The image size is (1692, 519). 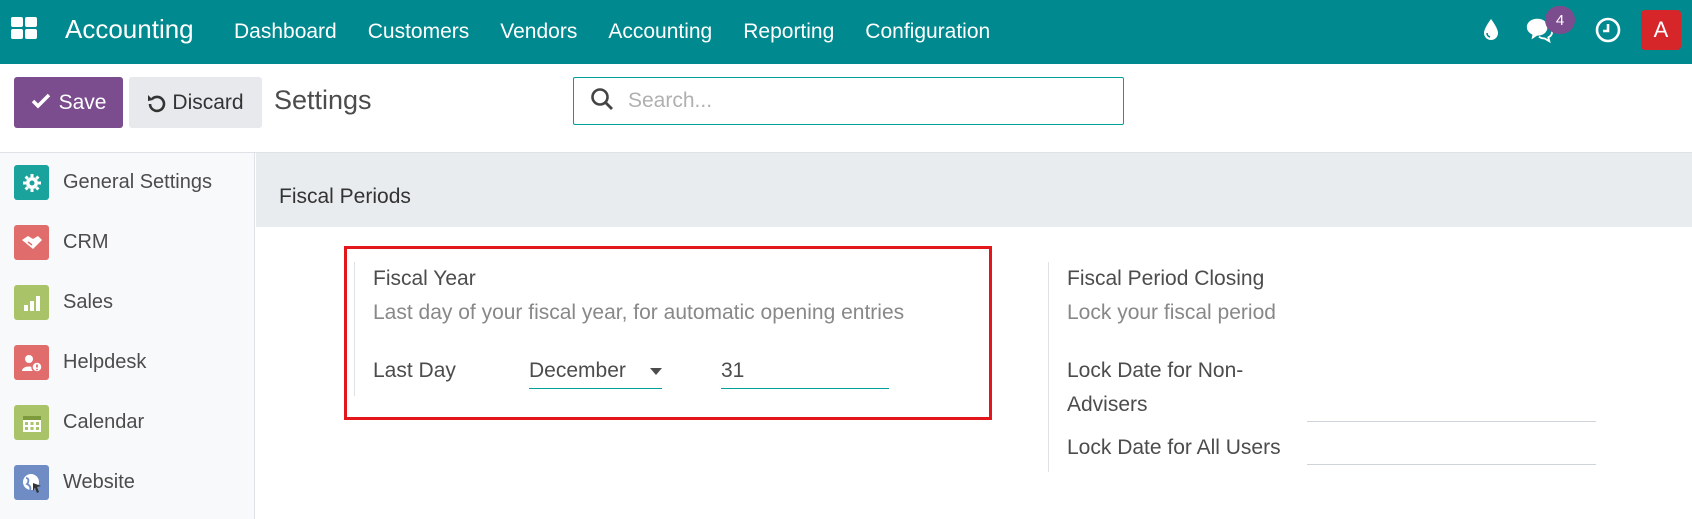 What do you see at coordinates (805, 371) in the screenshot?
I see `fiscal-day-input: 31` at bounding box center [805, 371].